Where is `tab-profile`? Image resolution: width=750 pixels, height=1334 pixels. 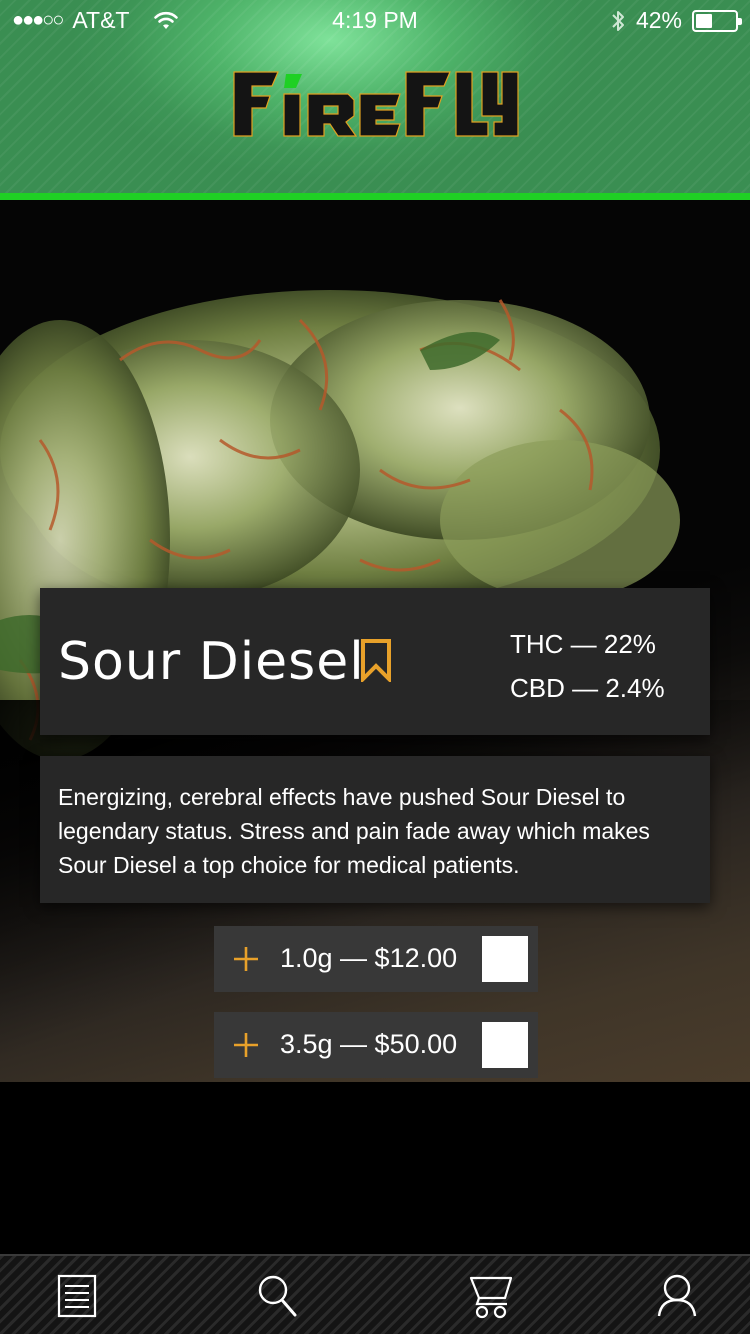 tab-profile is located at coordinates (676, 1295).